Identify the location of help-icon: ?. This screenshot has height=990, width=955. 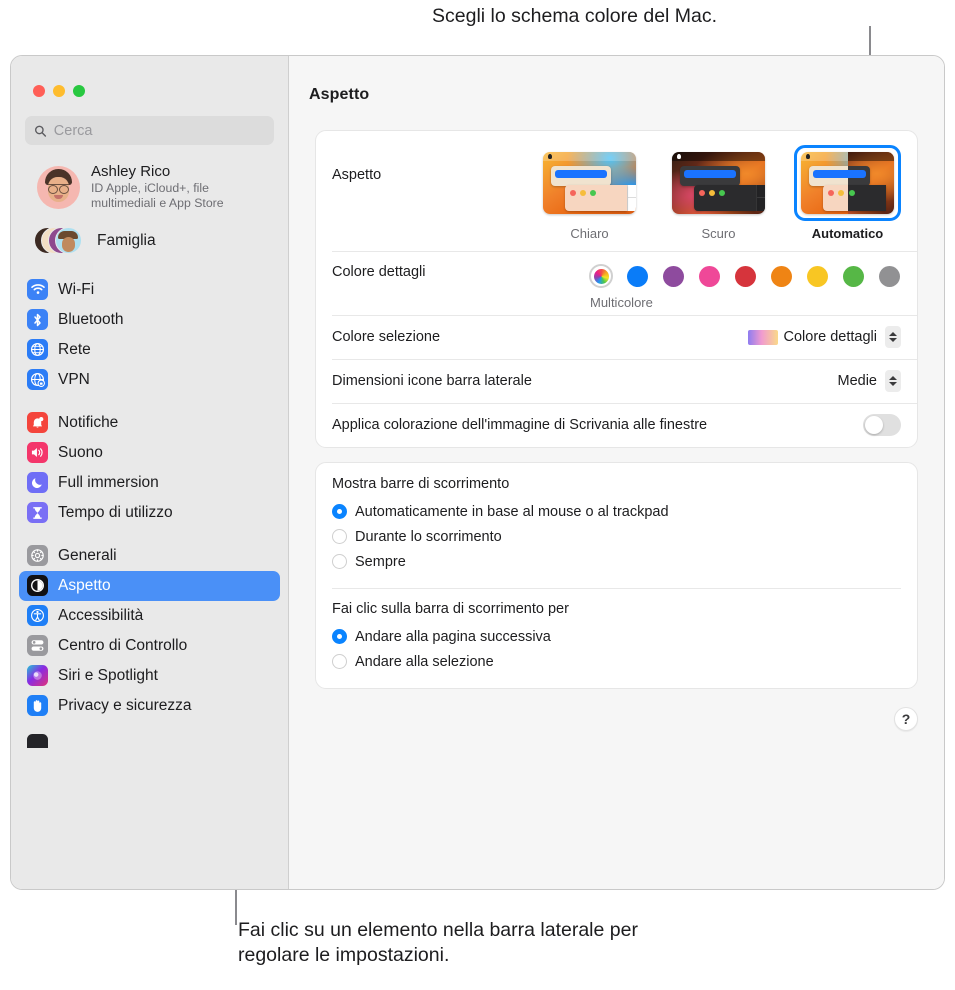
(906, 719).